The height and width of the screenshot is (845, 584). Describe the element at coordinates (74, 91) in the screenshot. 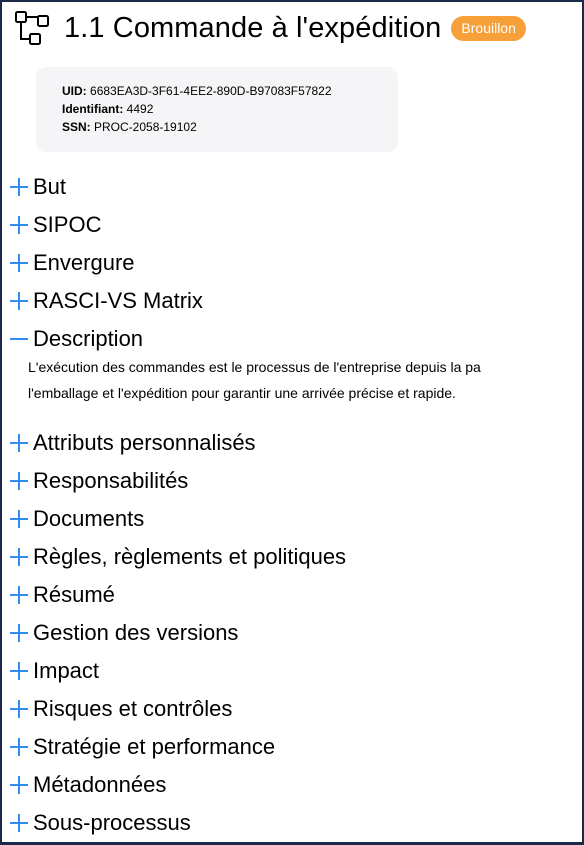

I see `uid-label: UID:` at that location.